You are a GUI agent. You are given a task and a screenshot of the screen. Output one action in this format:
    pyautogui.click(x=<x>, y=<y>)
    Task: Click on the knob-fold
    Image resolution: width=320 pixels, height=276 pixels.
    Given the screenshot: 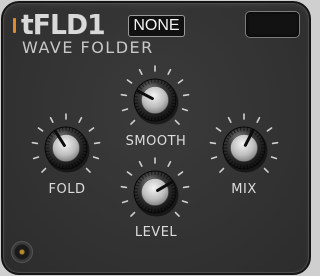 What is the action you would take?
    pyautogui.click(x=66, y=148)
    